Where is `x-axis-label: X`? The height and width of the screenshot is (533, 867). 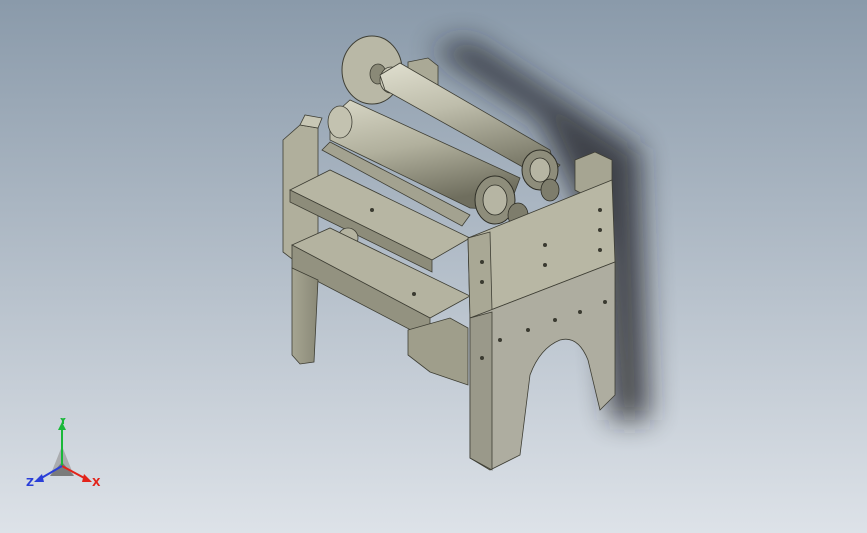 x-axis-label: X is located at coordinates (96, 482).